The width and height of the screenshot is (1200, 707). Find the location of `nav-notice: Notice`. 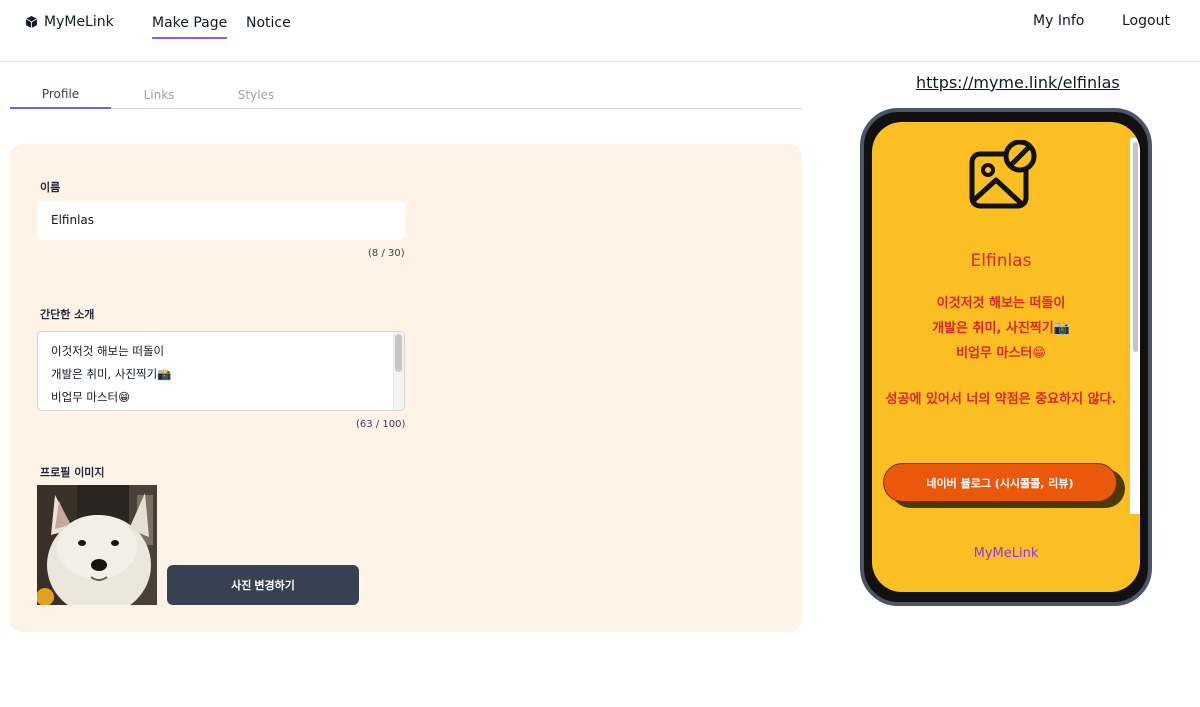

nav-notice: Notice is located at coordinates (268, 26).